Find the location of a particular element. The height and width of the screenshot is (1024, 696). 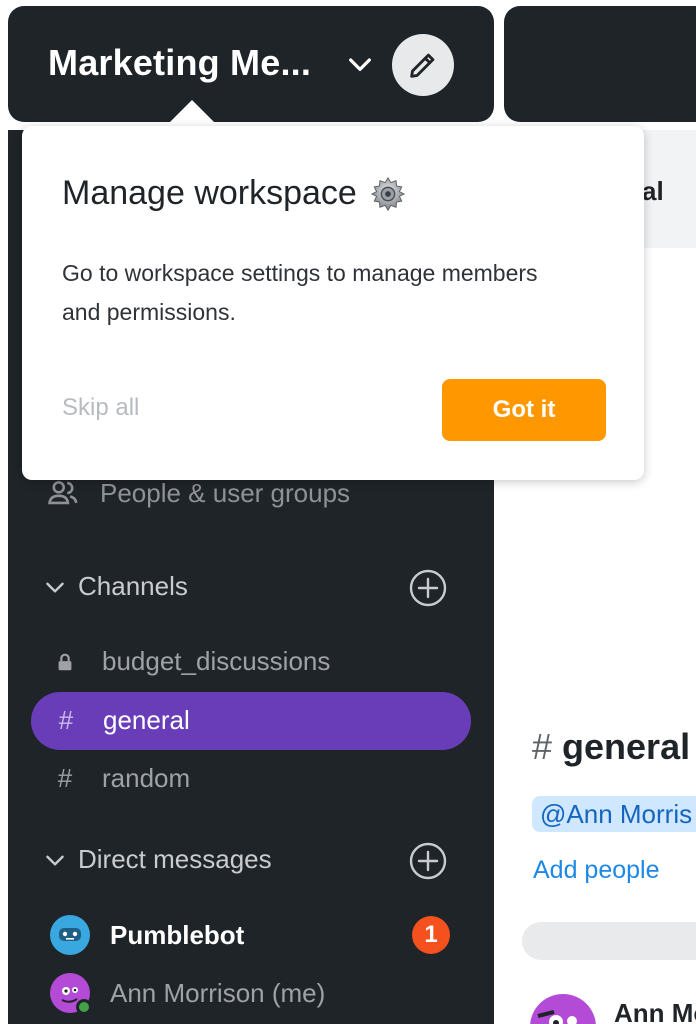

pumblebot-avatar is located at coordinates (70, 935).